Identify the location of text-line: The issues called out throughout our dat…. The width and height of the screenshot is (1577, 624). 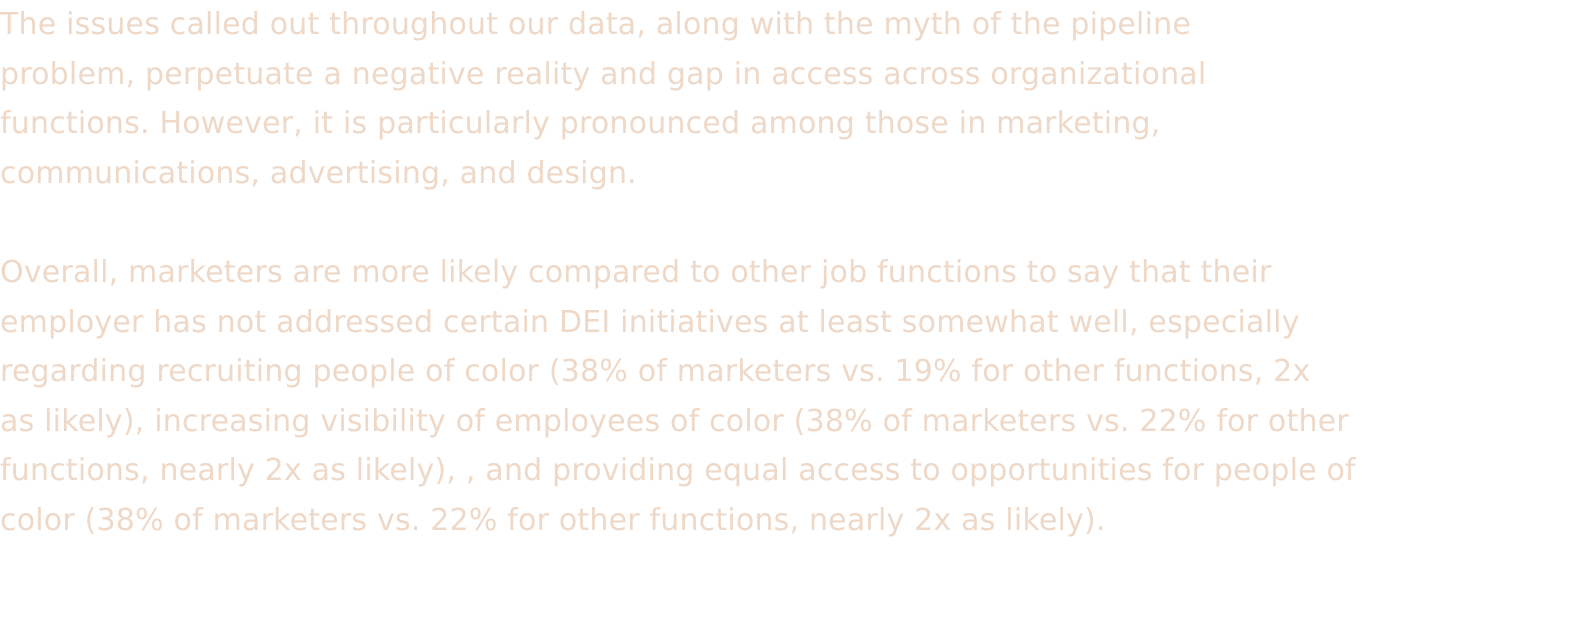
(595, 24).